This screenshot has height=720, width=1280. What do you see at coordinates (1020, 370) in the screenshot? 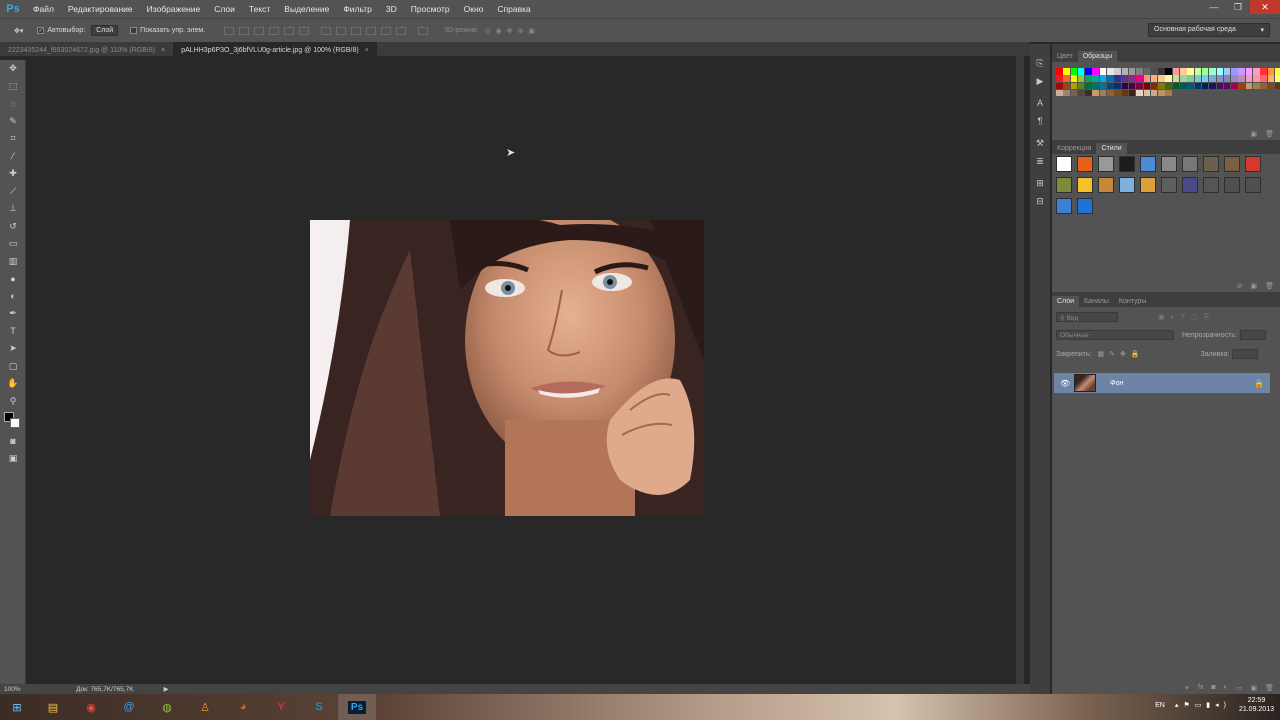
I see `vertical-scrollbar` at bounding box center [1020, 370].